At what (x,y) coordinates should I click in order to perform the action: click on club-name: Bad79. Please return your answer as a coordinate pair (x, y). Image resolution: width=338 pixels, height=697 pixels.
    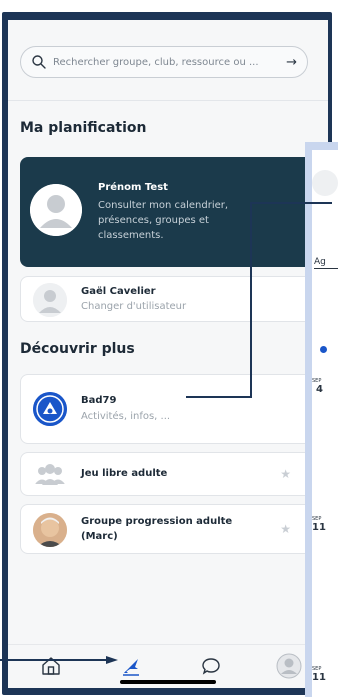
    Looking at the image, I should click on (99, 400).